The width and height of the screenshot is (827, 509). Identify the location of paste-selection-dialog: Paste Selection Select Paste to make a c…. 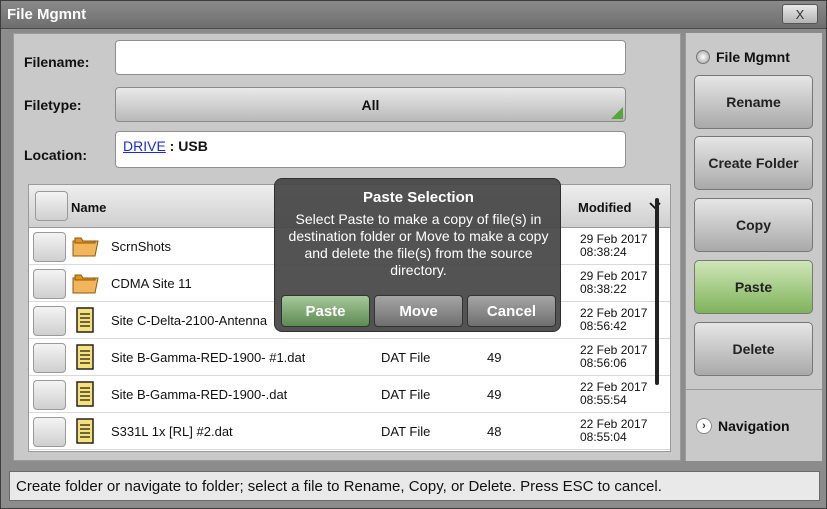
(417, 255).